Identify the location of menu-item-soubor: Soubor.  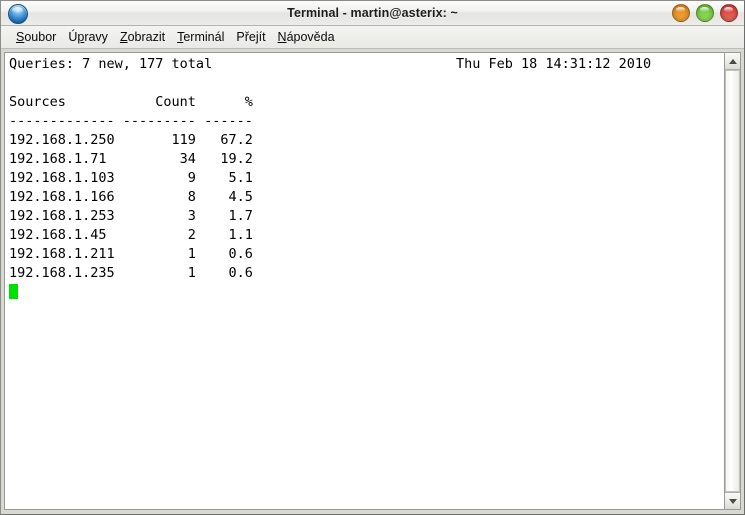
(36, 37).